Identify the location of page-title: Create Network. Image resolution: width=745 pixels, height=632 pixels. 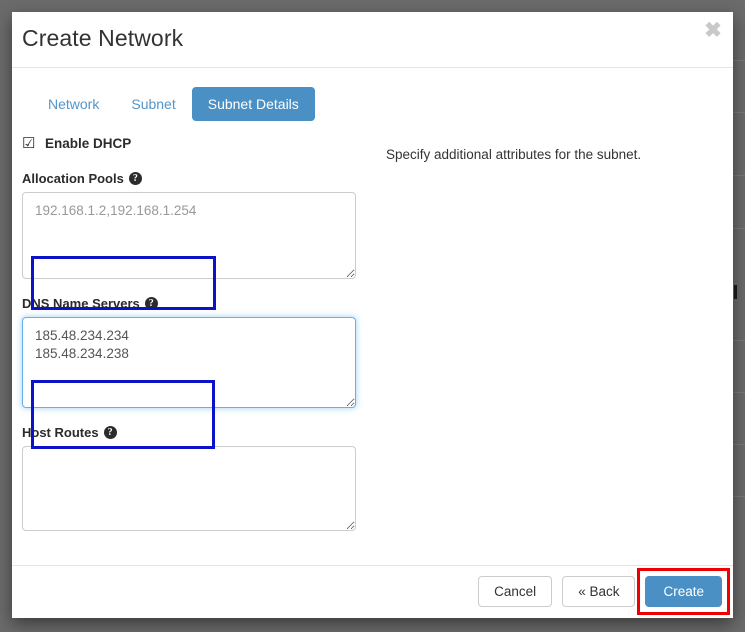
(103, 38).